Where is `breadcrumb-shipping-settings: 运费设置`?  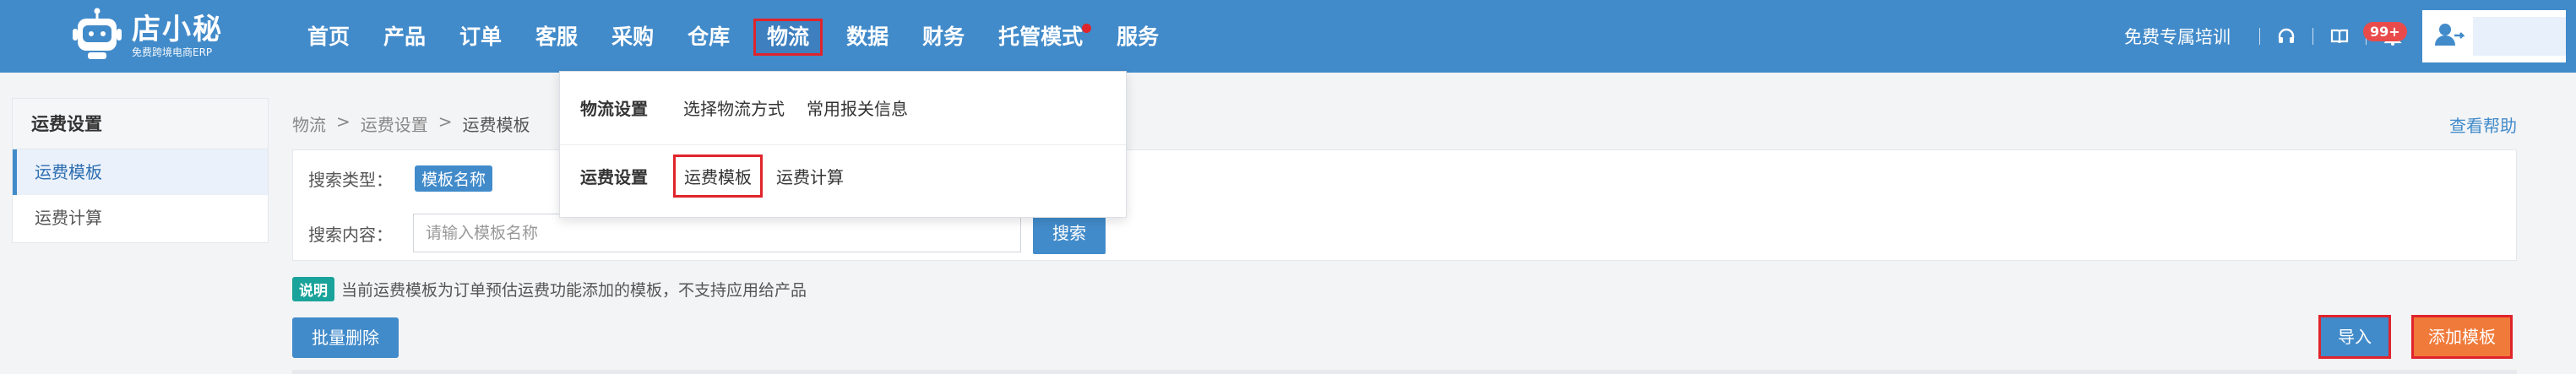 breadcrumb-shipping-settings: 运费设置 is located at coordinates (394, 123).